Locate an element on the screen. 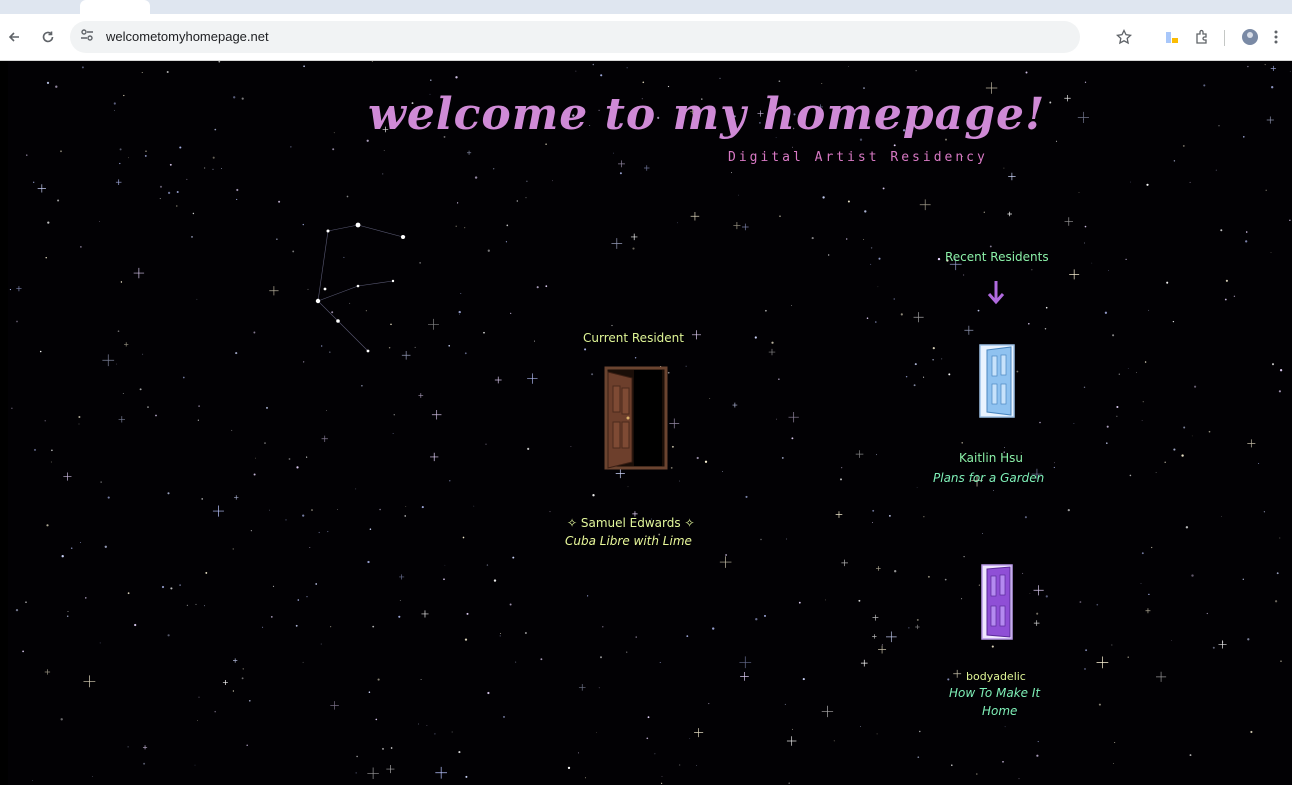 The width and height of the screenshot is (1292, 785). site-info-icon is located at coordinates (87, 37).